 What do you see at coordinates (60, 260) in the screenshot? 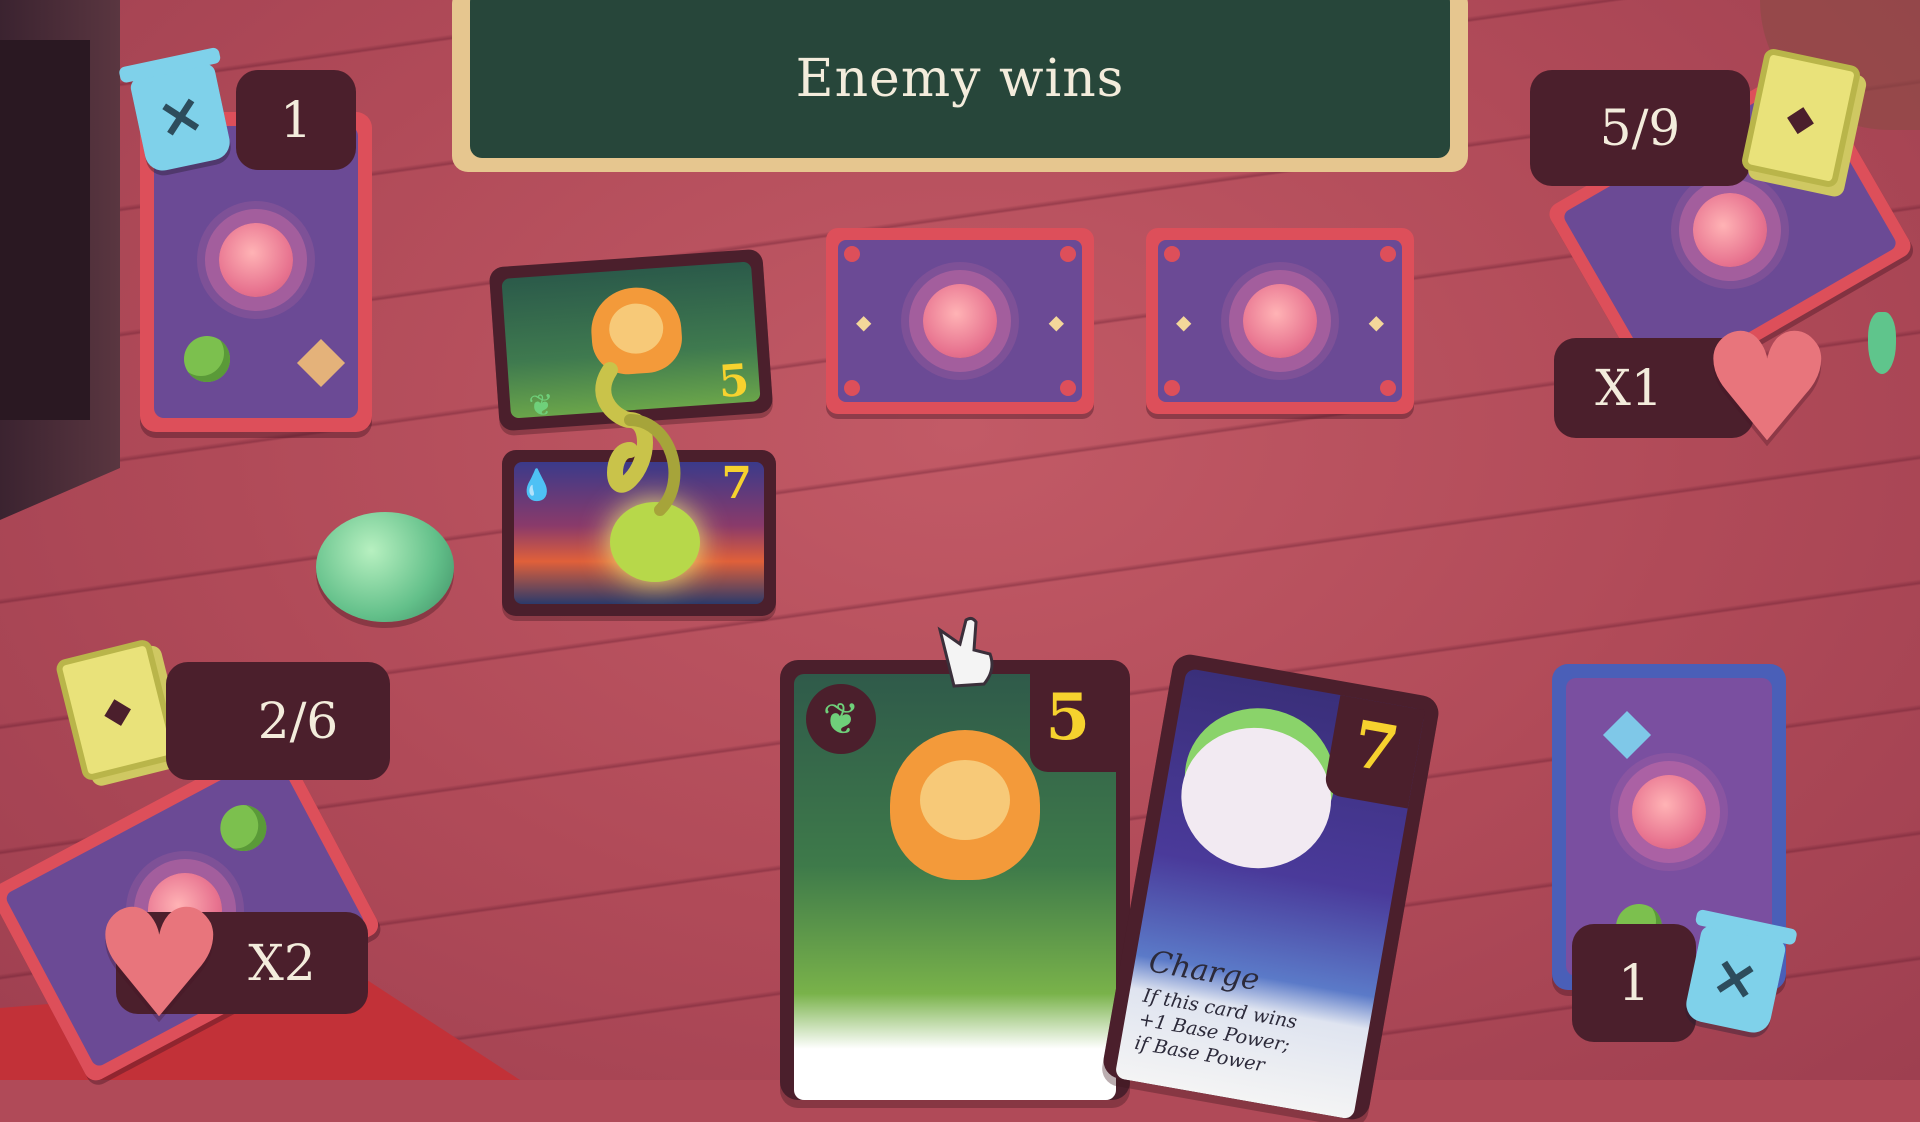
I see `shelf-decoration` at bounding box center [60, 260].